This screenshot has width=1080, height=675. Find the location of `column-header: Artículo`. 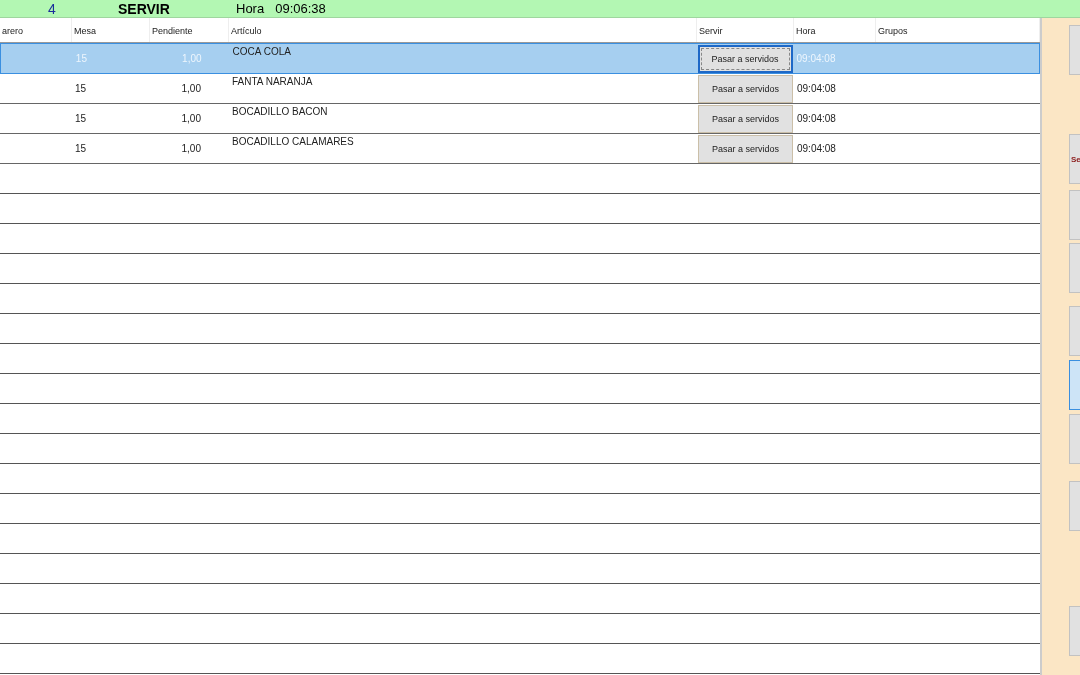

column-header: Artículo is located at coordinates (463, 30).